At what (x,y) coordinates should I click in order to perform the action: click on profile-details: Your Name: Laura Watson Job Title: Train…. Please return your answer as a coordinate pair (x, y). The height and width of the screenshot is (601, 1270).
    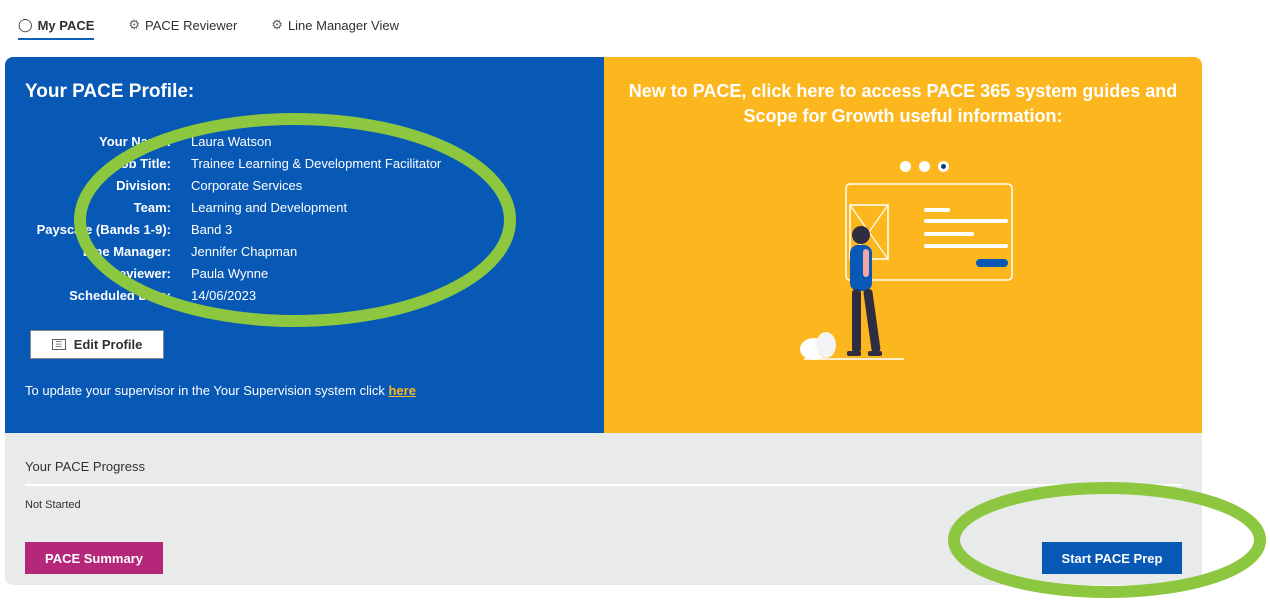
    Looking at the image, I should click on (223, 218).